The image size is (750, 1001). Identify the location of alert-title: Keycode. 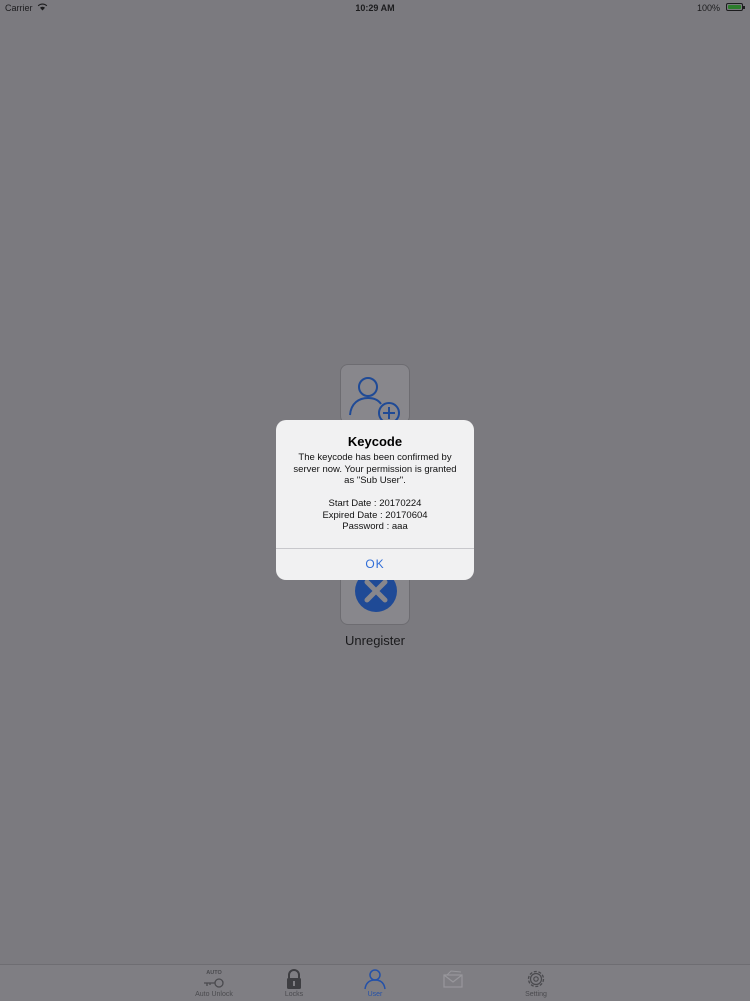
(375, 441).